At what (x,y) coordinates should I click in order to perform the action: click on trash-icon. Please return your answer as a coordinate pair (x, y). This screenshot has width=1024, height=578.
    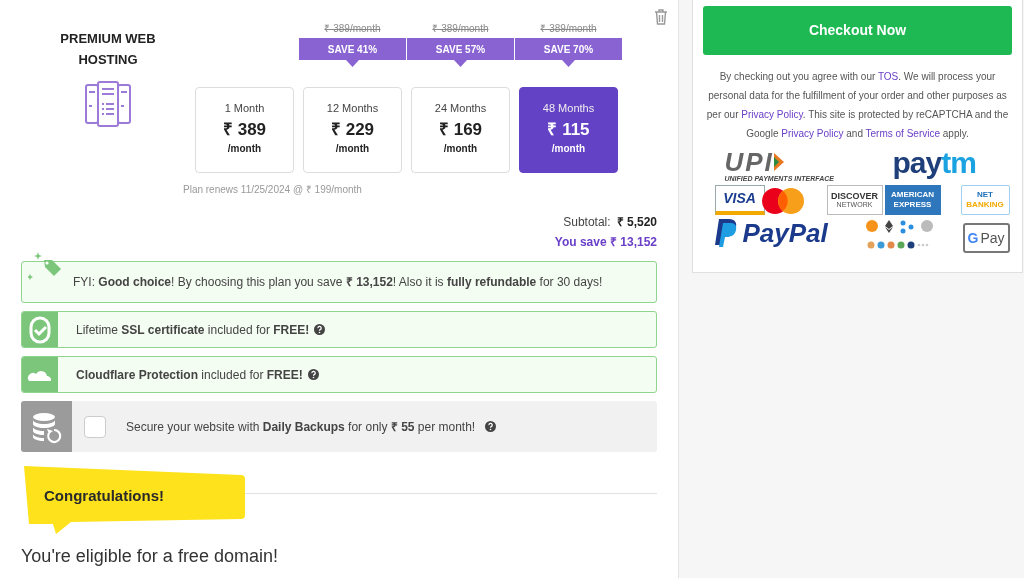
    Looking at the image, I should click on (661, 17).